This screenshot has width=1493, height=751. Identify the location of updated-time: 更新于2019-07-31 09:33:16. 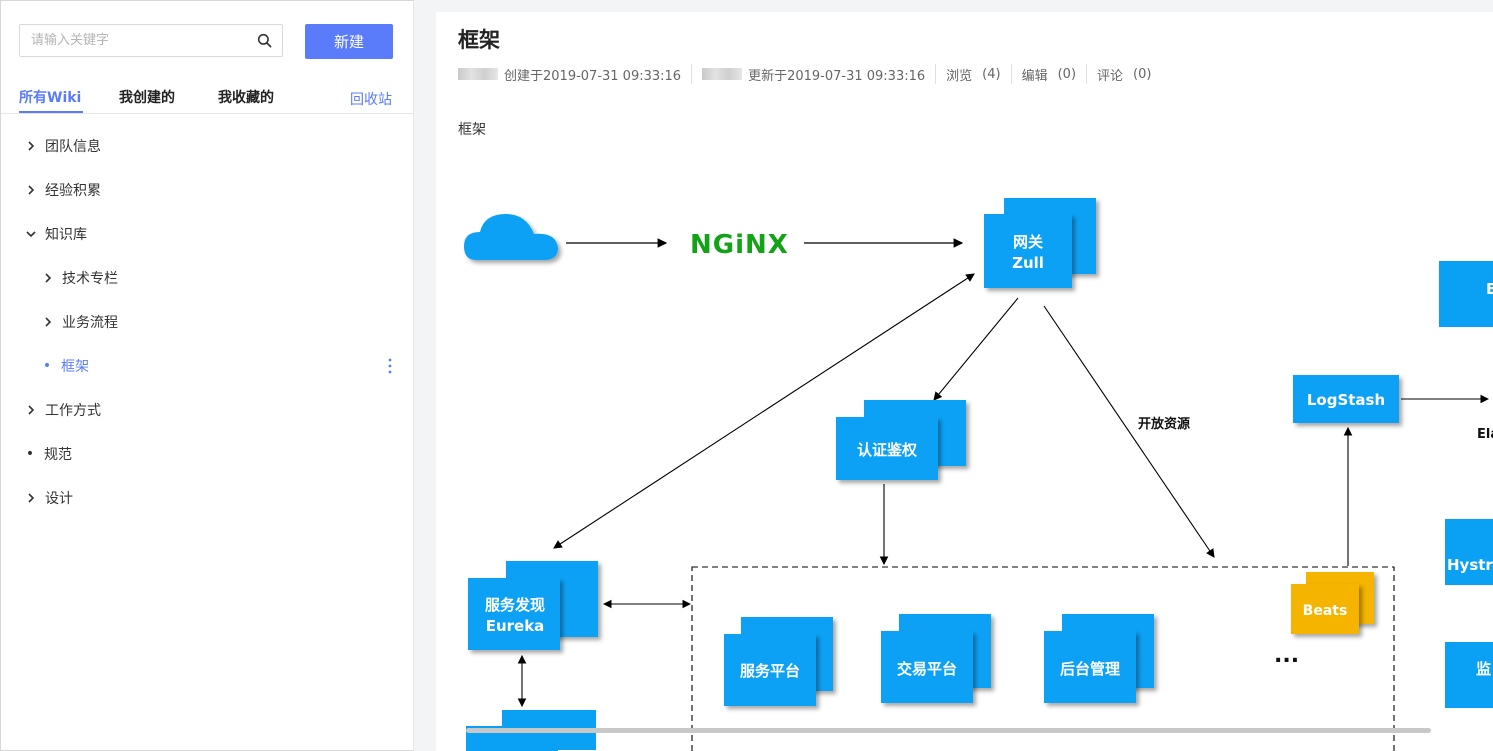
(837, 76).